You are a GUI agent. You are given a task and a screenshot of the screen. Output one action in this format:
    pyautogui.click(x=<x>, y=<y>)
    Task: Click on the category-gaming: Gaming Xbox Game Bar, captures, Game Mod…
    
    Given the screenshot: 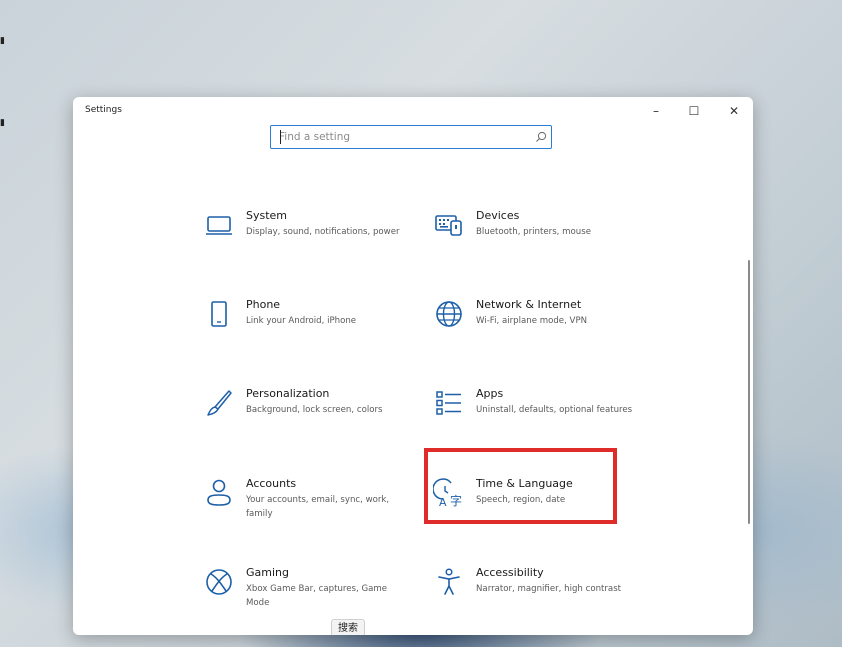 What is the action you would take?
    pyautogui.click(x=303, y=596)
    